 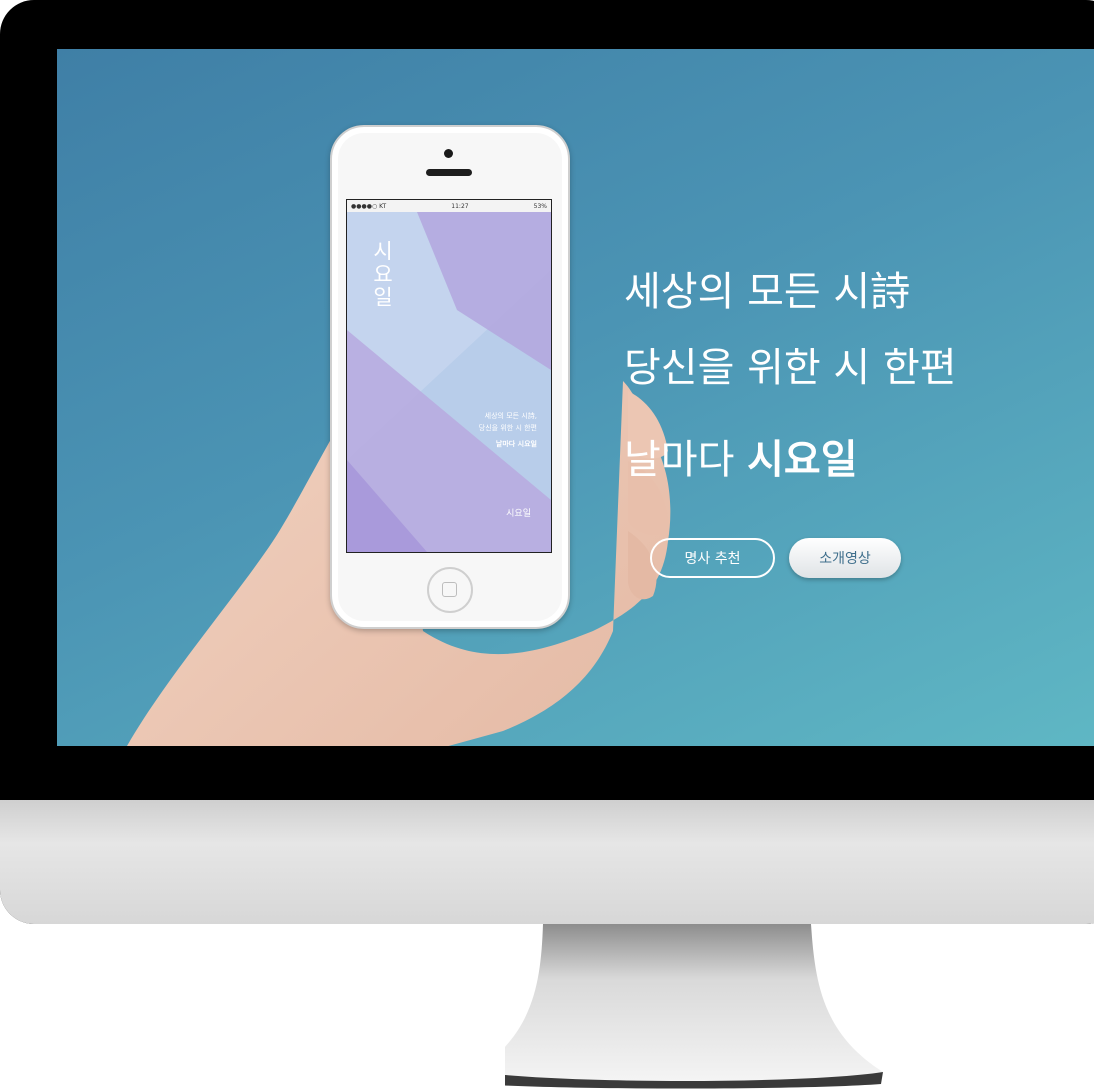 What do you see at coordinates (694, 1006) in the screenshot?
I see `monitor-stand` at bounding box center [694, 1006].